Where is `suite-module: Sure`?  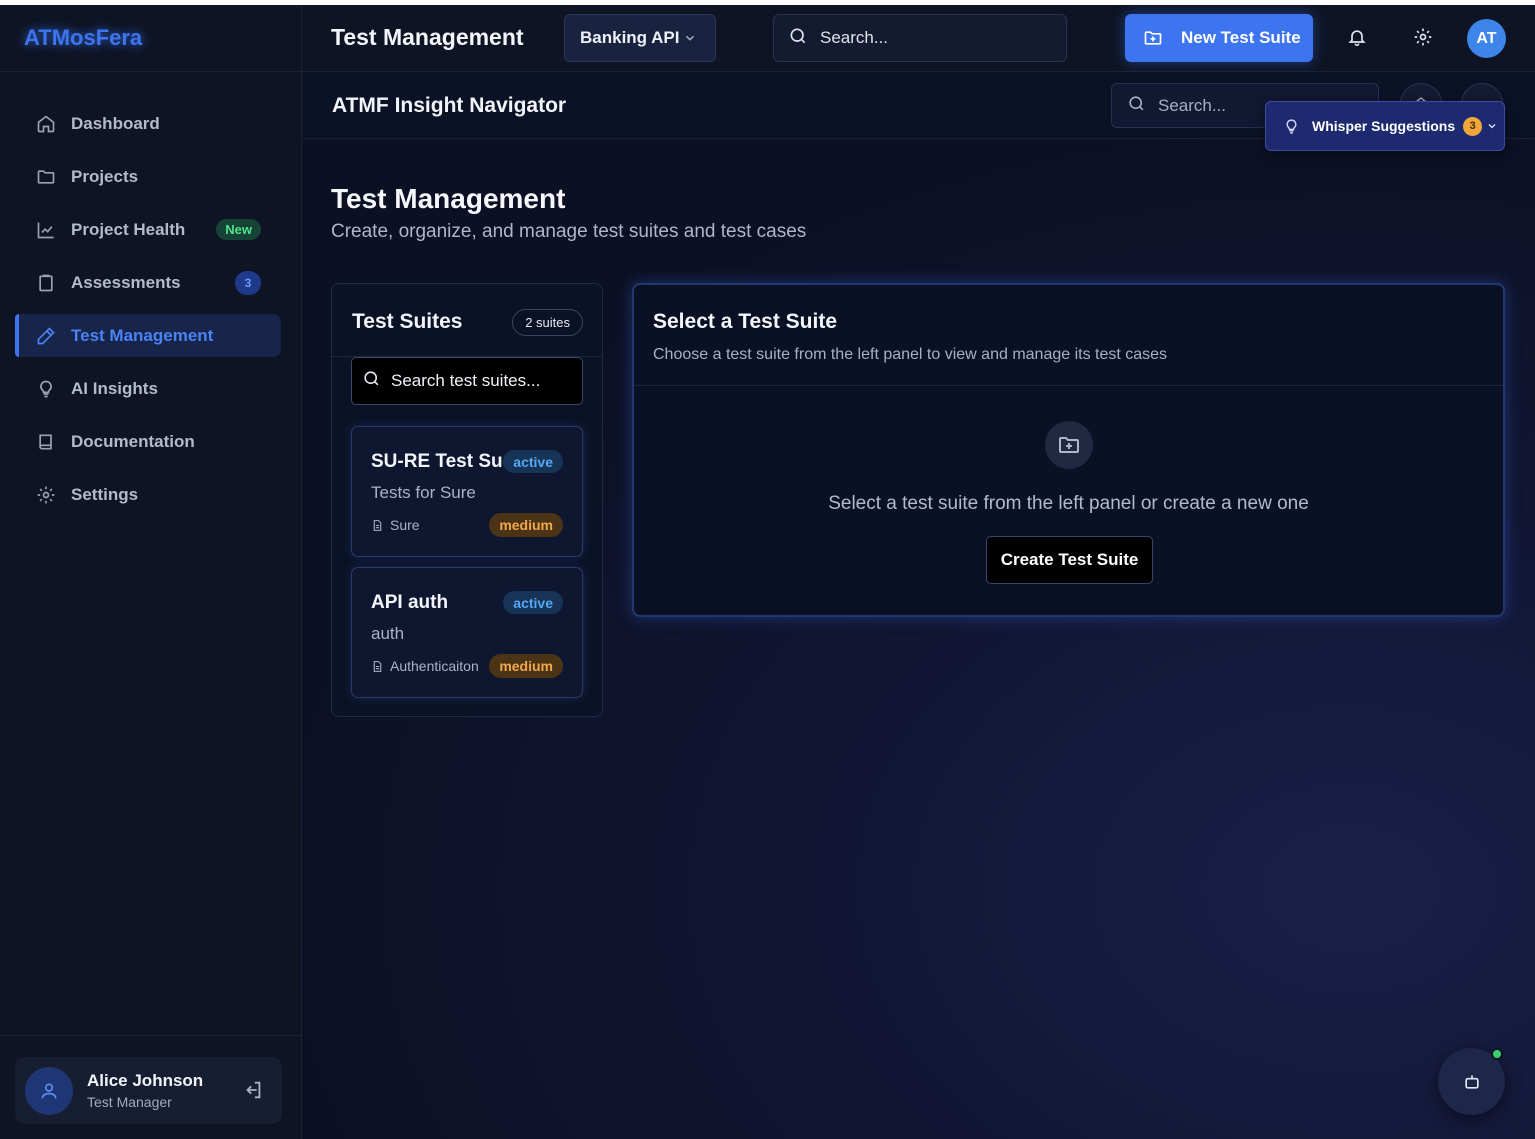
suite-module: Sure is located at coordinates (395, 525).